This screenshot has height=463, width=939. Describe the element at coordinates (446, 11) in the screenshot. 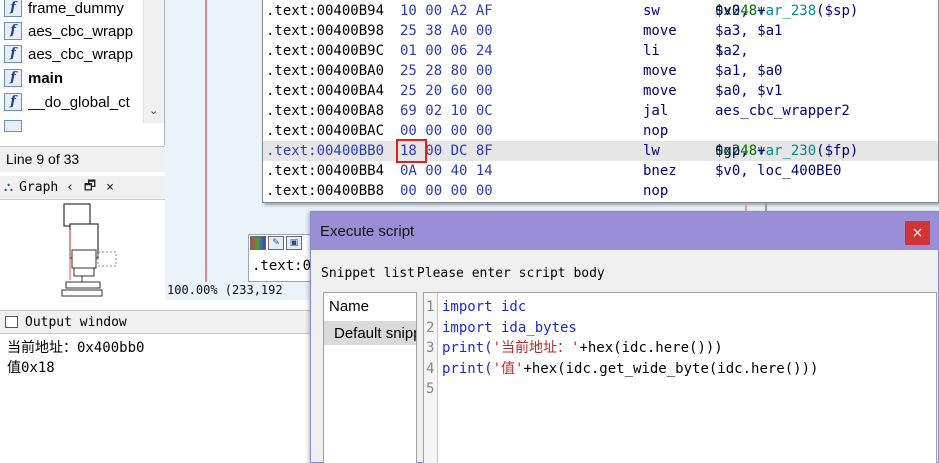

I see `disasm-bytes: 10 00 A2 AF` at that location.